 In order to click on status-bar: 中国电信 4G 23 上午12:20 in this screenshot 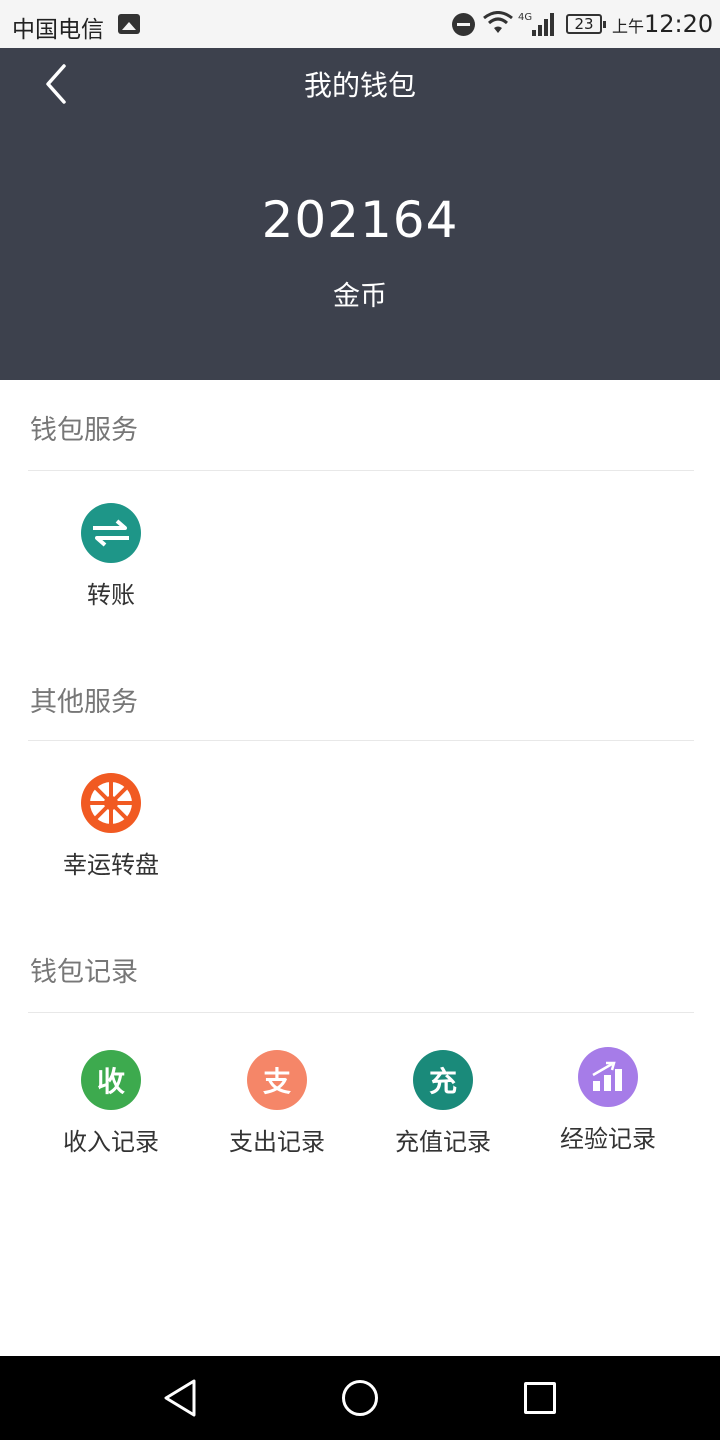, I will do `click(360, 24)`.